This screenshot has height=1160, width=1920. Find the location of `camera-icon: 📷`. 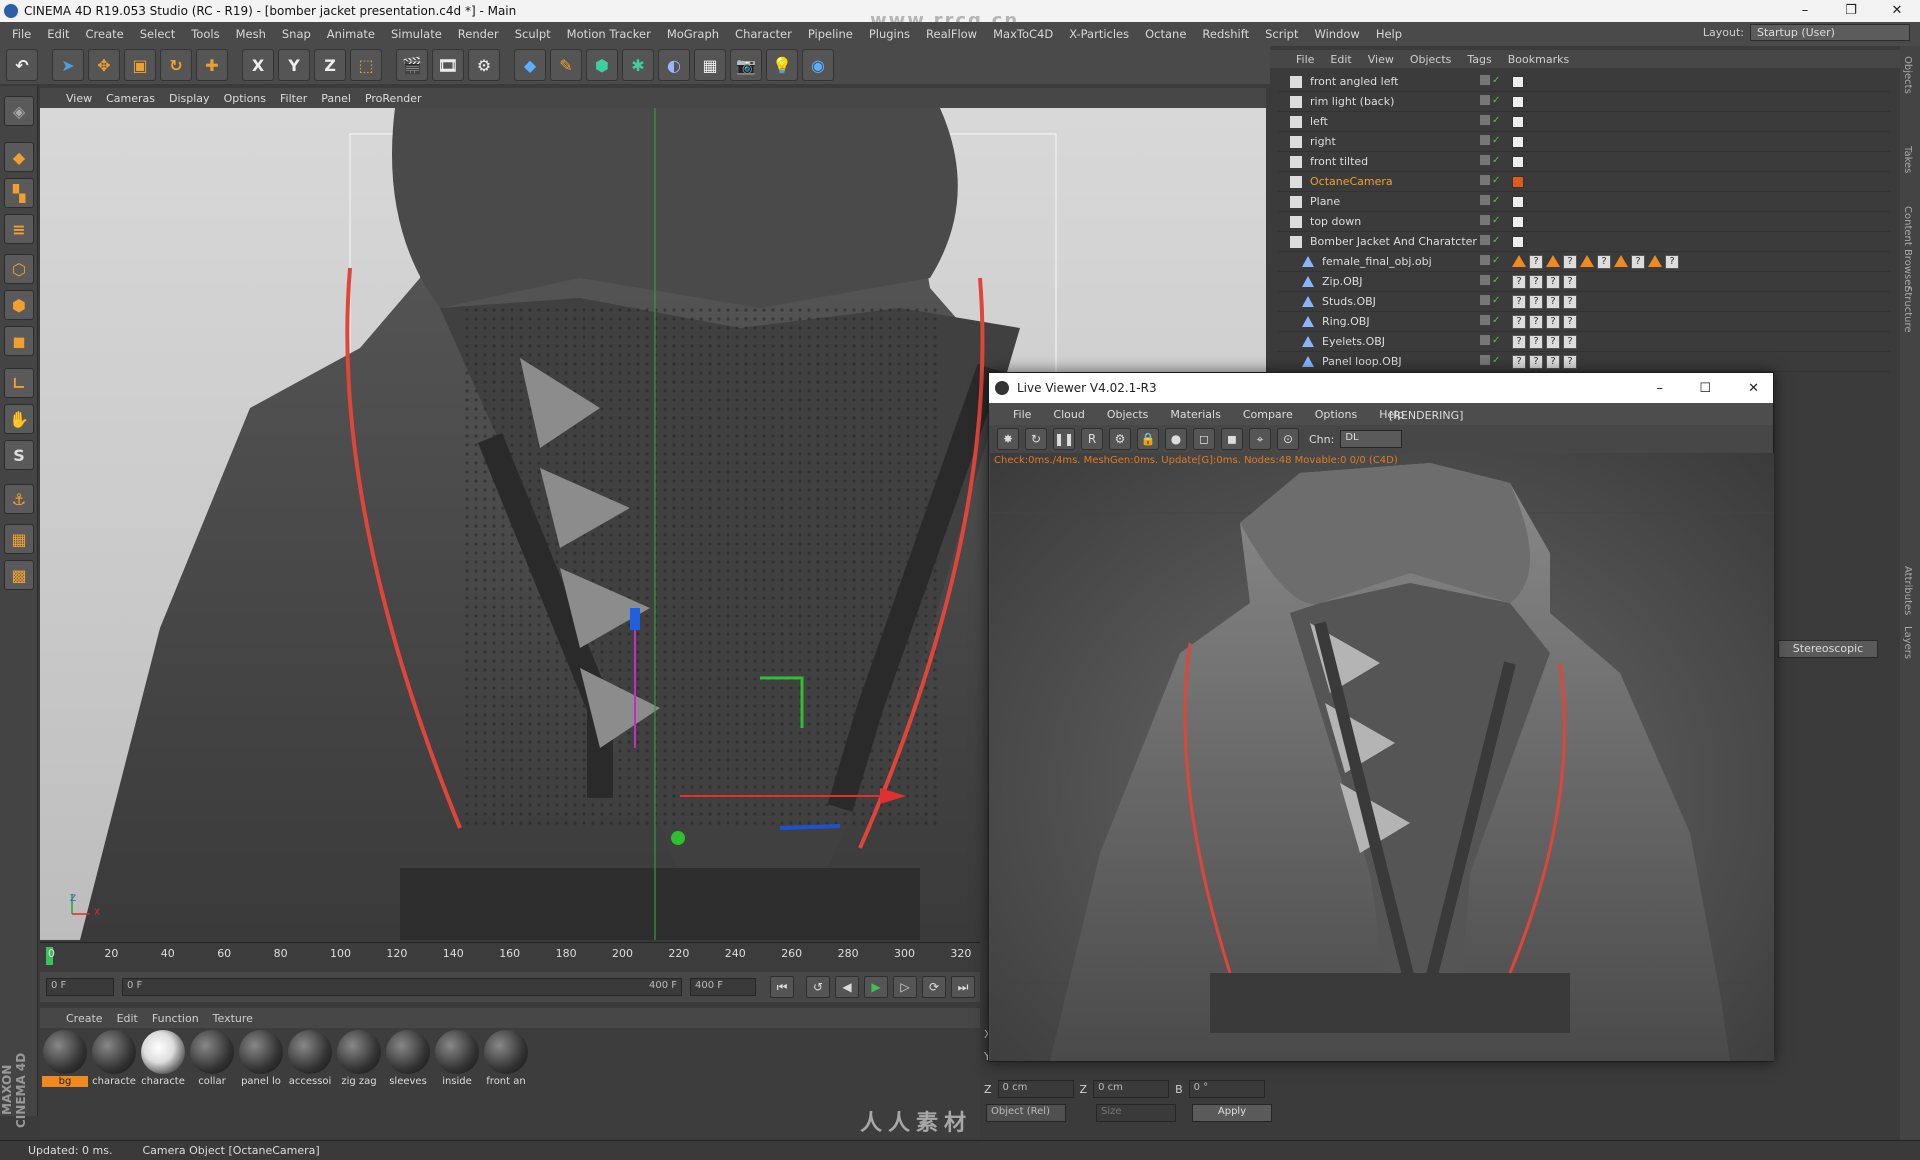

camera-icon: 📷 is located at coordinates (746, 65).